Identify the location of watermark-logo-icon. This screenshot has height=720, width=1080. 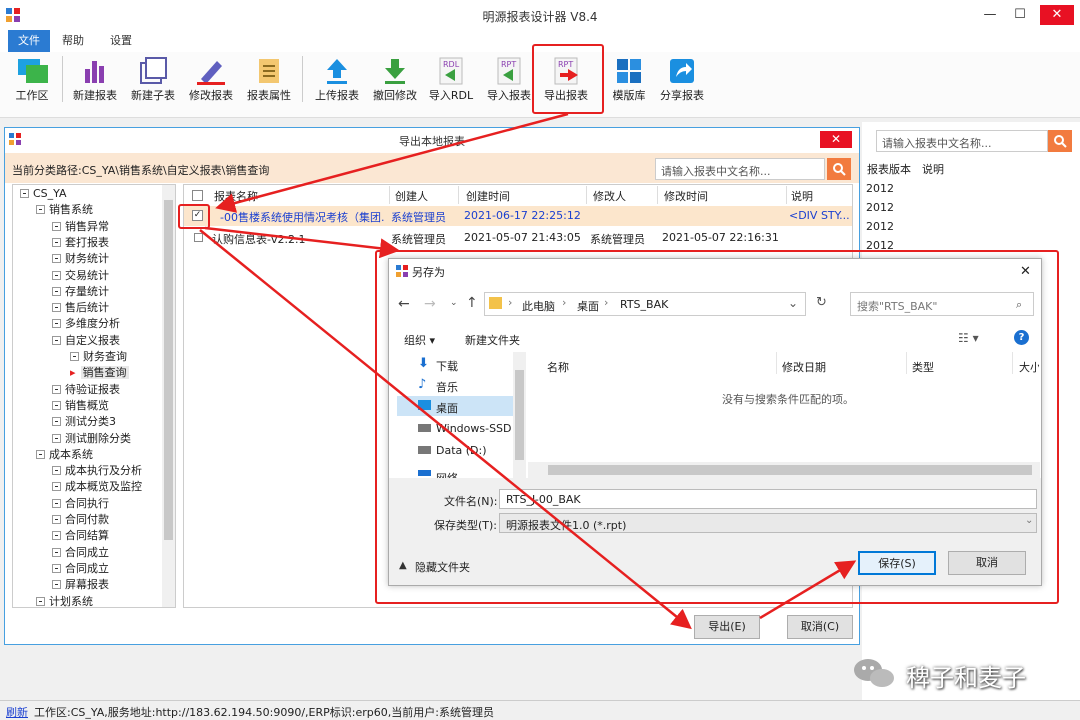
(874, 673).